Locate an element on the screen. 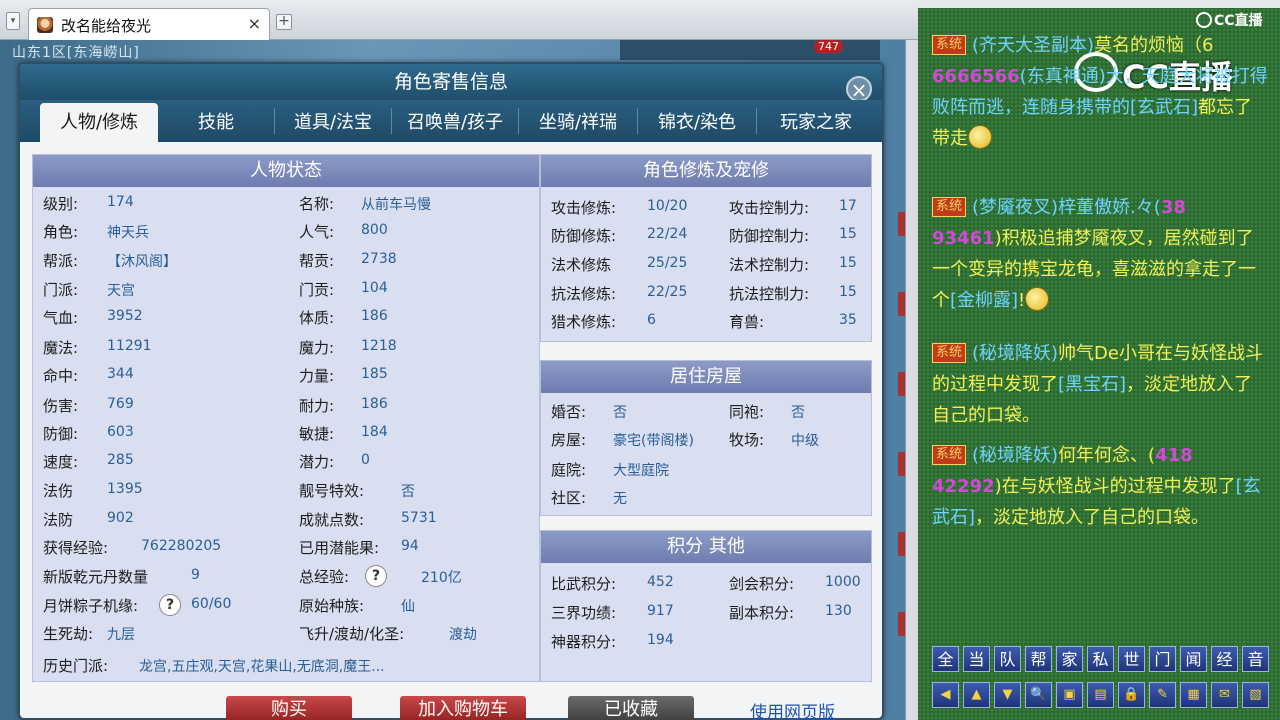 The height and width of the screenshot is (720, 1280). dialog-close-button: × is located at coordinates (859, 89).